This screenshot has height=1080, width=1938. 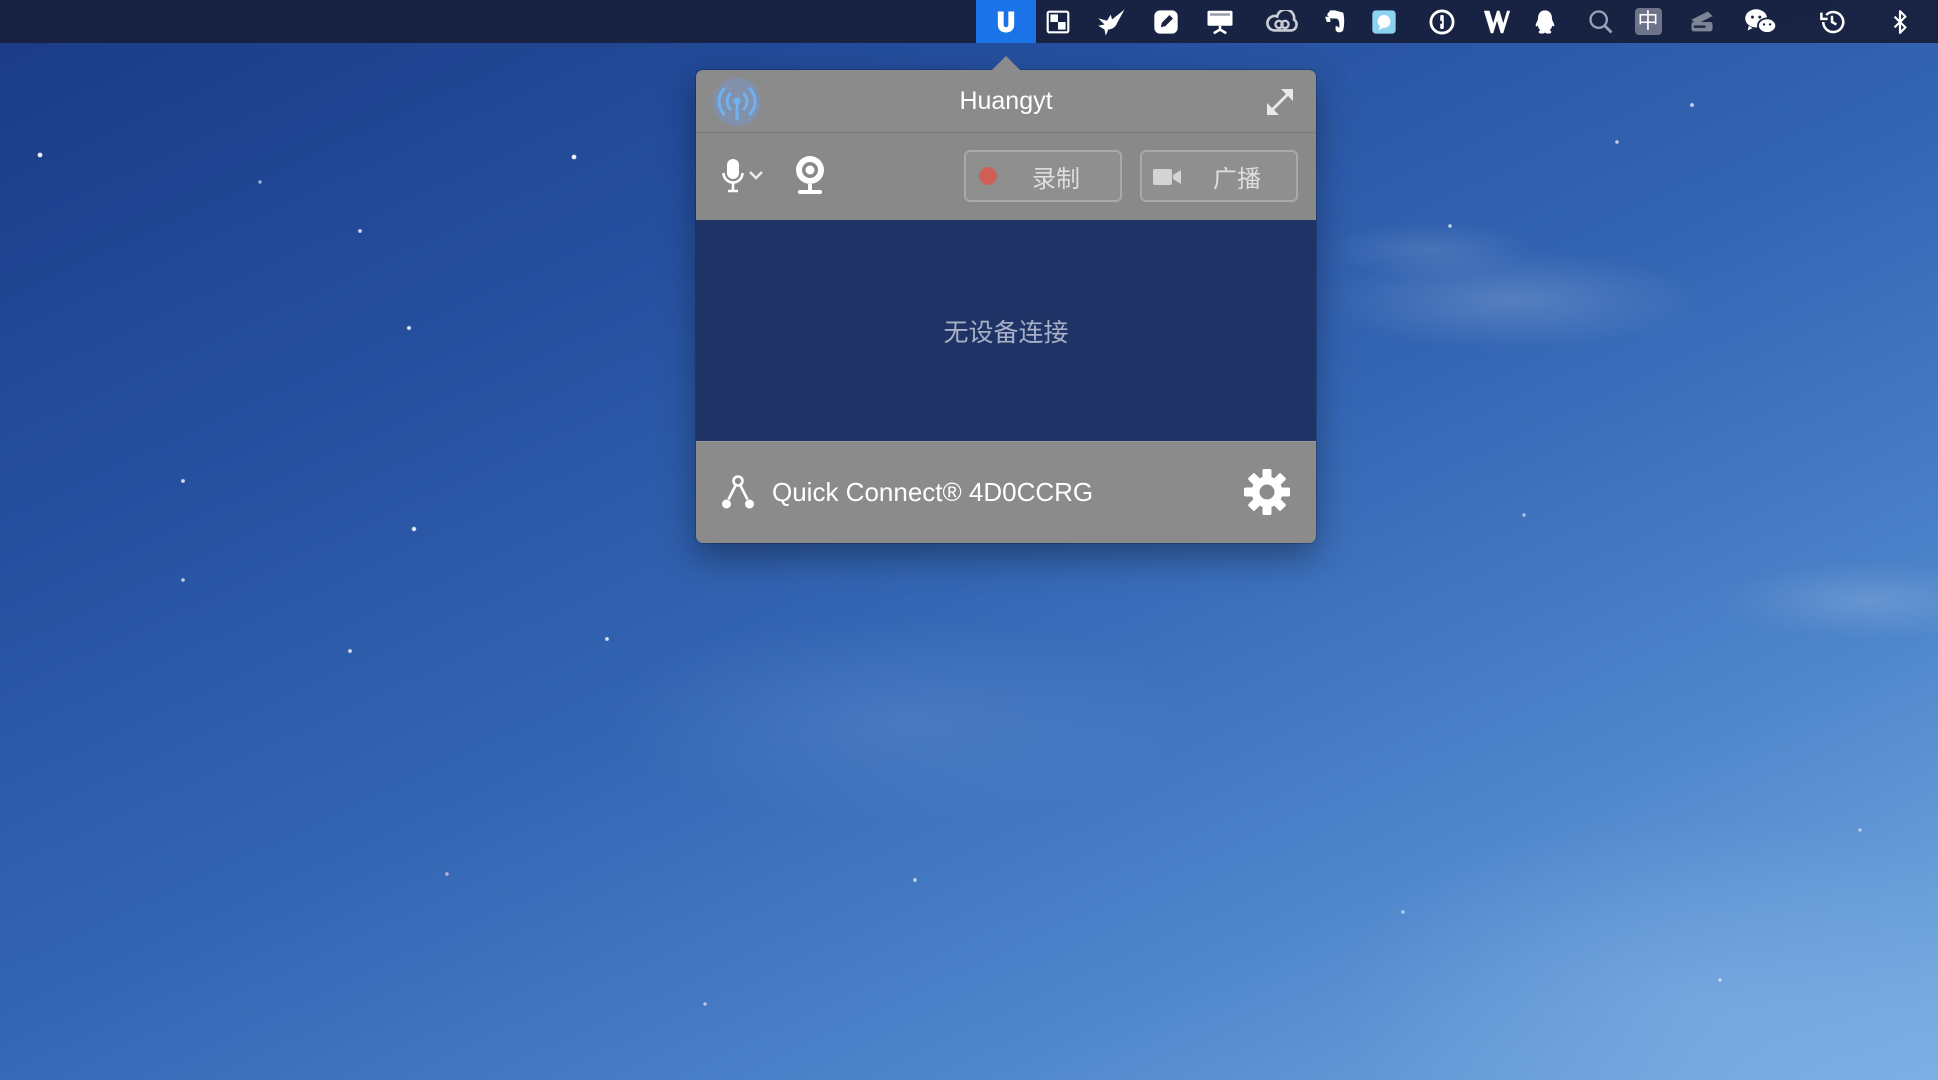 I want to click on popover-toolbar: 录制 广播, so click(x=1006, y=176).